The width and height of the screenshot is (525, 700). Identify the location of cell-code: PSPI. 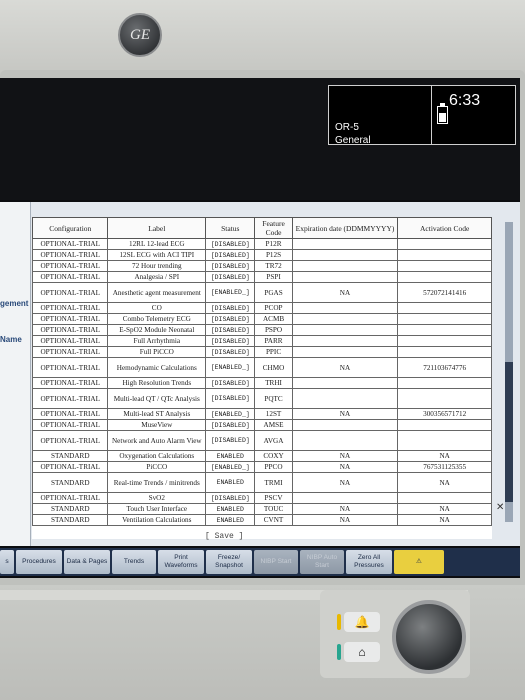
(273, 277).